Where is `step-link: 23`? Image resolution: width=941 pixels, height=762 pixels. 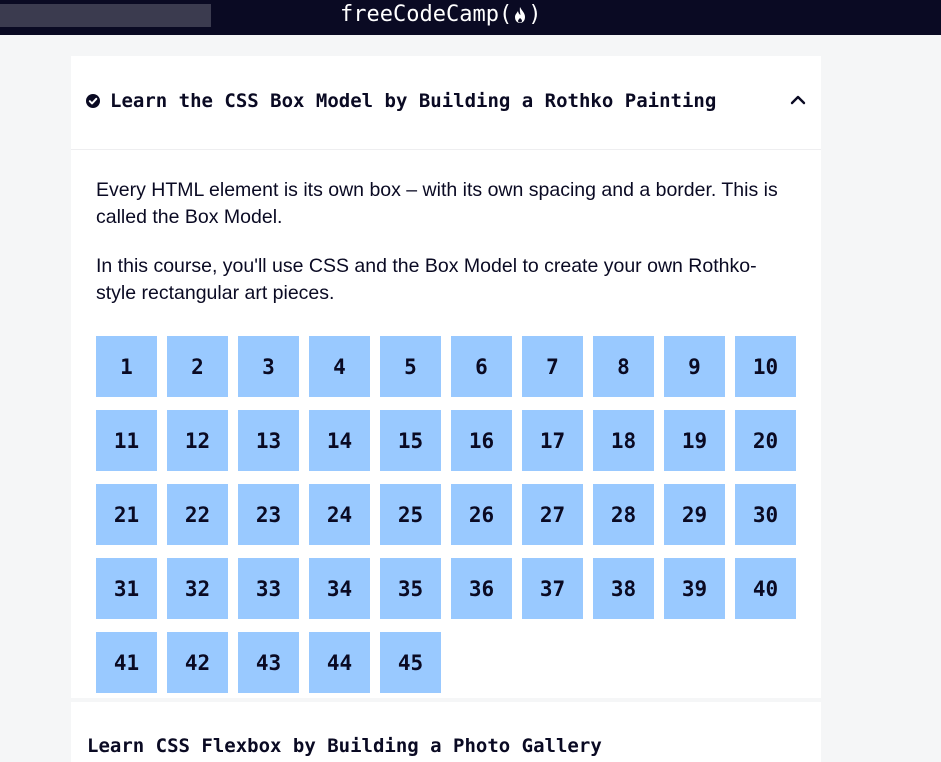 step-link: 23 is located at coordinates (268, 514).